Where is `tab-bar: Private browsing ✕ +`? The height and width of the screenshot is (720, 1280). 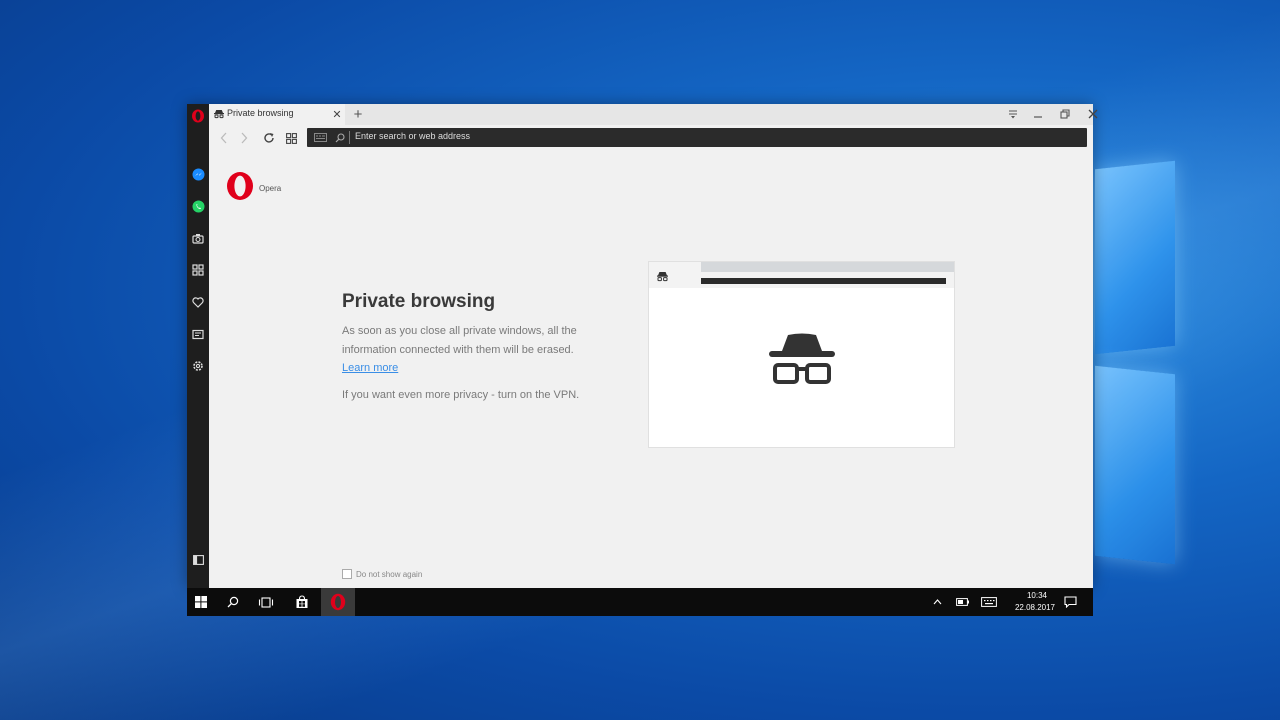 tab-bar: Private browsing ✕ + is located at coordinates (653, 114).